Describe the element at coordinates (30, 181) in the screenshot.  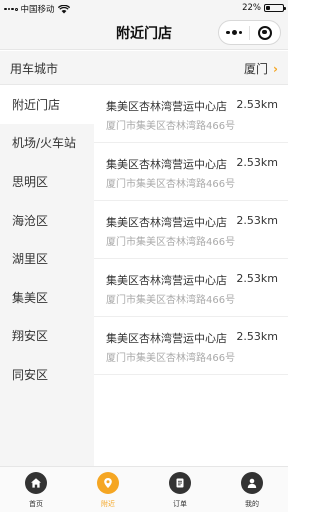
I see `sidebar-item-label: 思明区` at that location.